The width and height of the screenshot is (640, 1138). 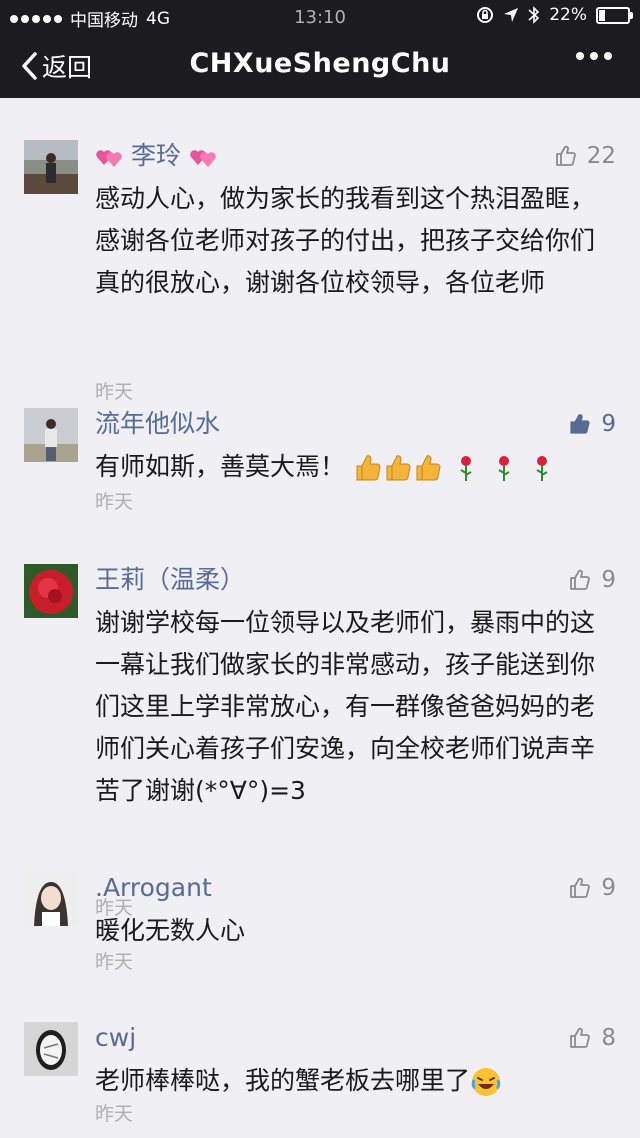 What do you see at coordinates (485, 15) in the screenshot?
I see `lock-rotation-icon` at bounding box center [485, 15].